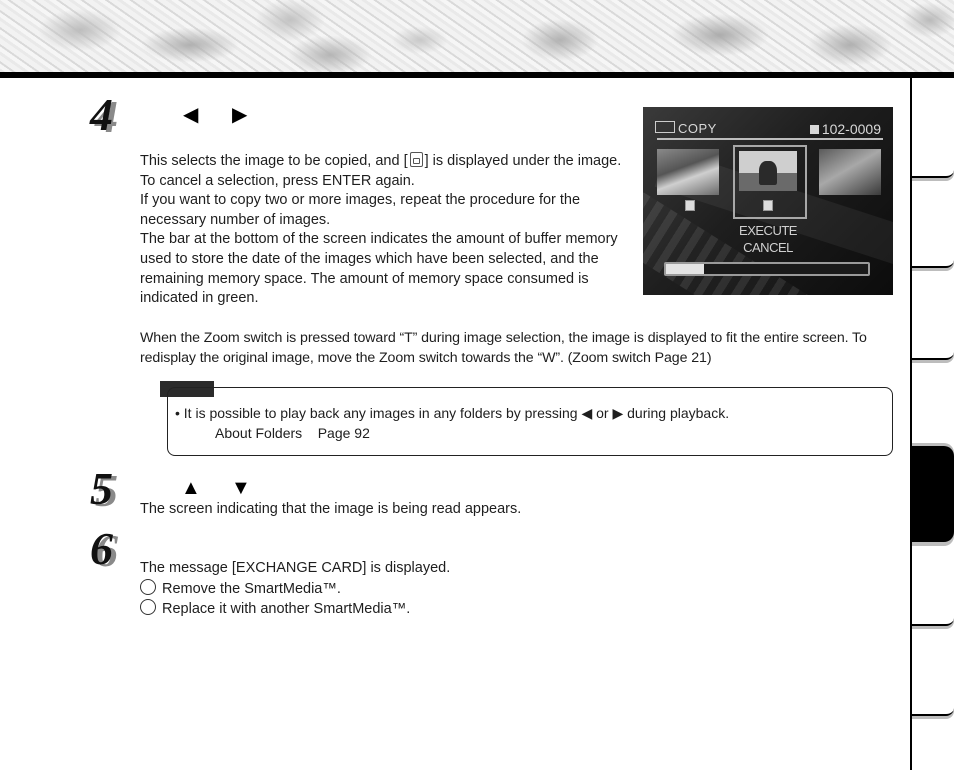 The image size is (954, 770). What do you see at coordinates (148, 607) in the screenshot?
I see `substep-2-circle-icon` at bounding box center [148, 607].